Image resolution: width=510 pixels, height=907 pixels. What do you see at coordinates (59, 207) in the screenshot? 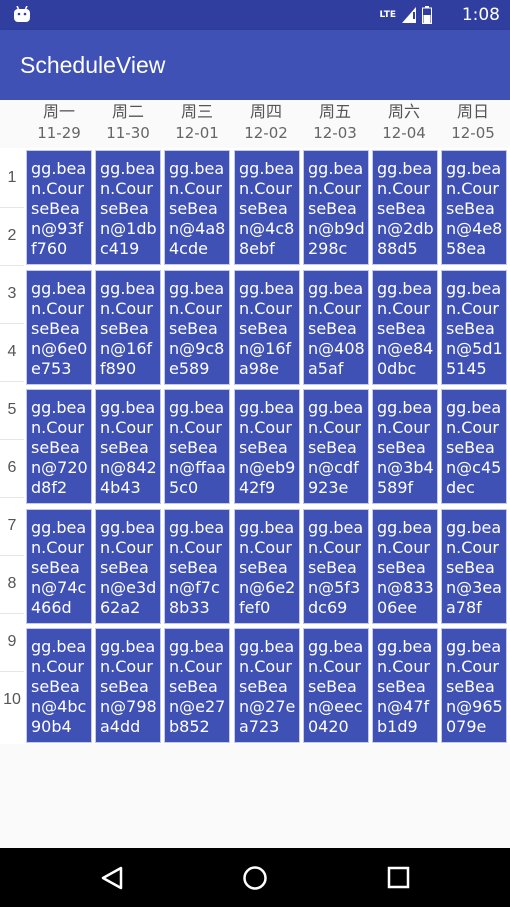
I see `course-cell: gg.bean.CourseBean@93ff760` at bounding box center [59, 207].